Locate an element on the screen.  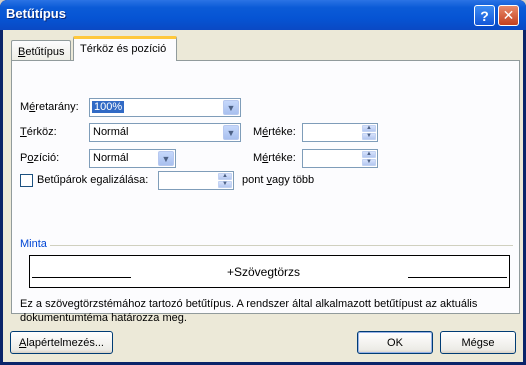
preview-baseline-right is located at coordinates (457, 277).